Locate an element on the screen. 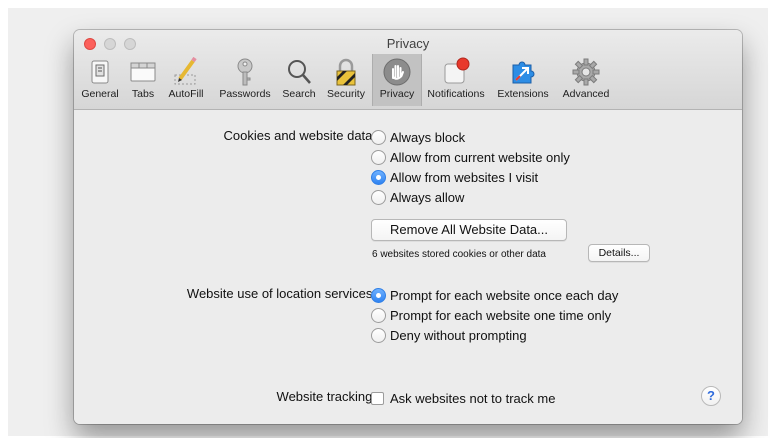 The image size is (770, 438). tab-security: Security is located at coordinates (346, 80).